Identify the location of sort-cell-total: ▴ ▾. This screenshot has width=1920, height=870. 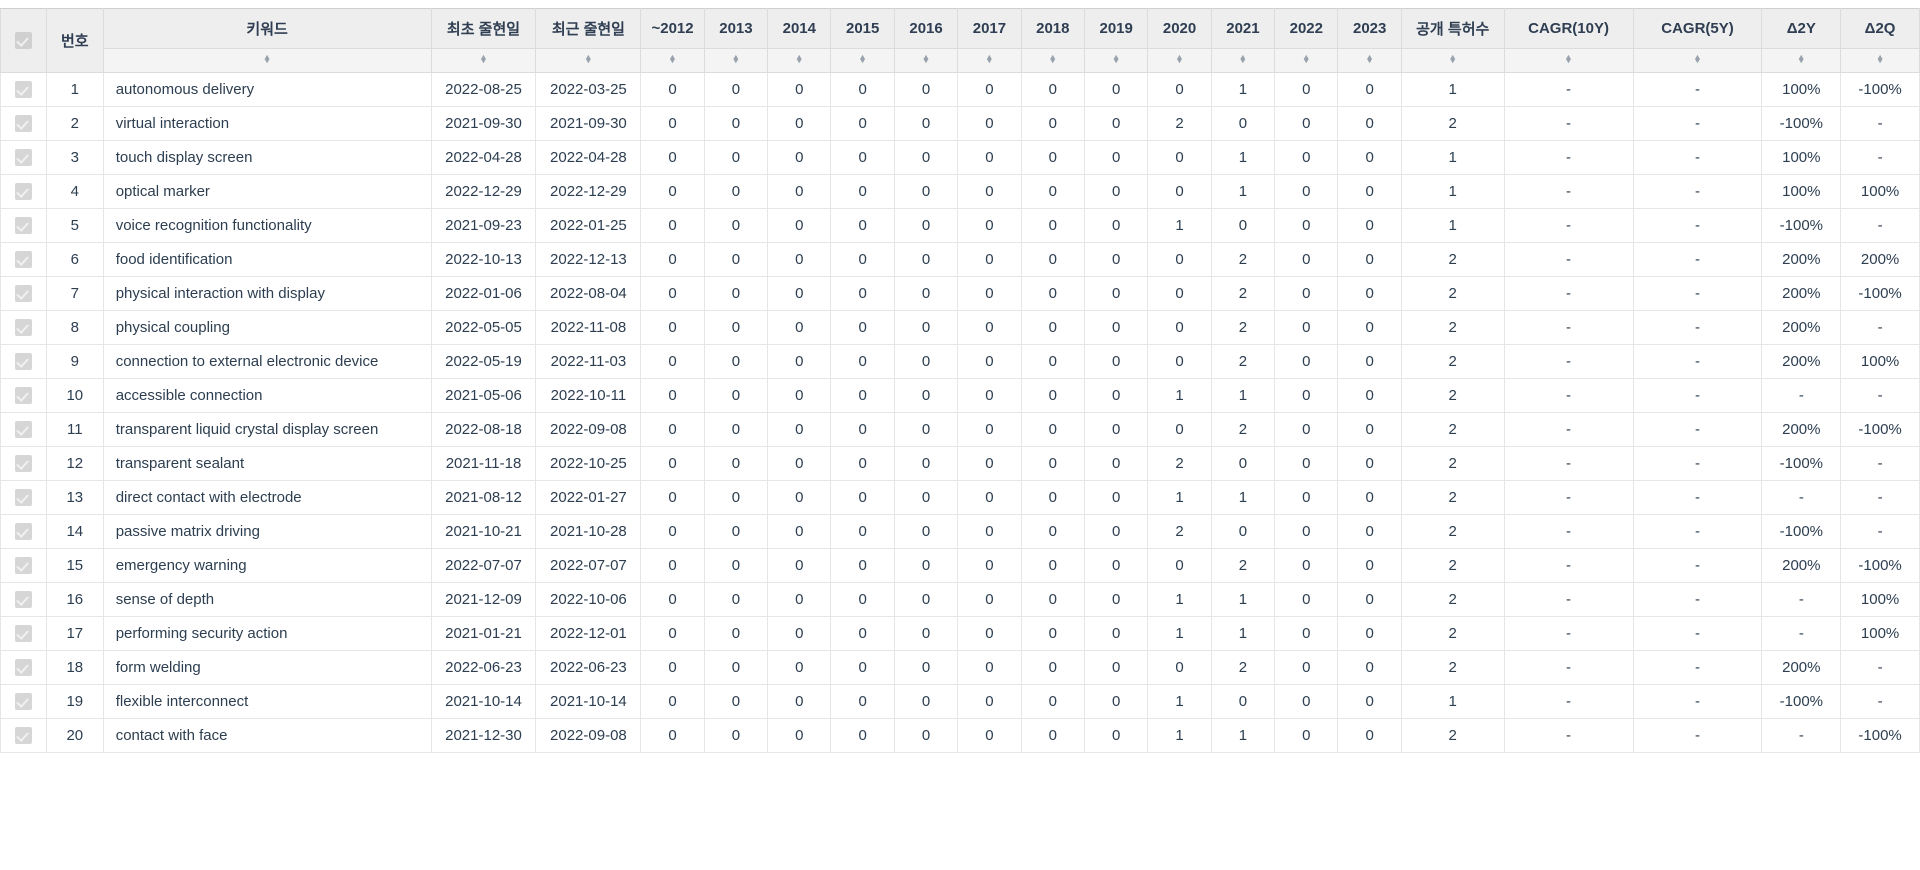
(1452, 60).